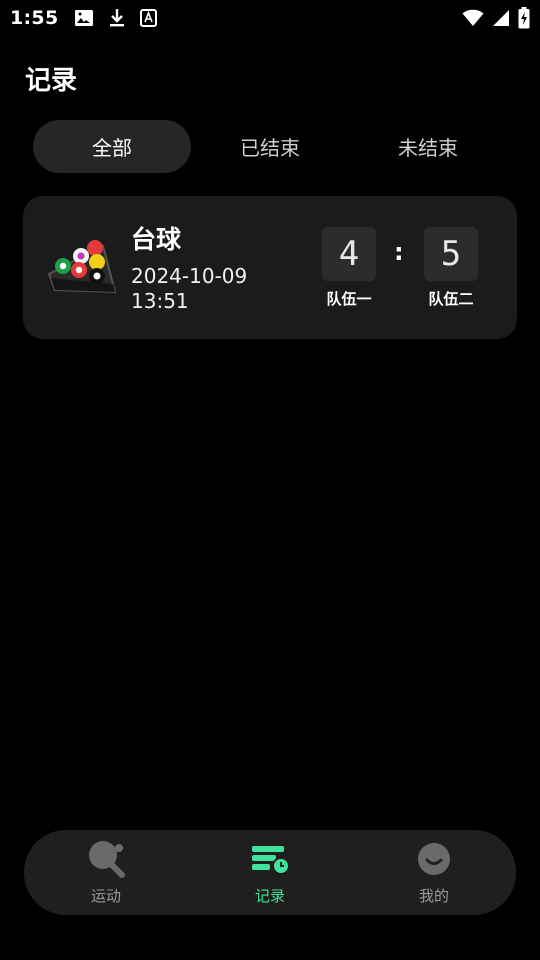  I want to click on team-a-score: 4, so click(349, 254).